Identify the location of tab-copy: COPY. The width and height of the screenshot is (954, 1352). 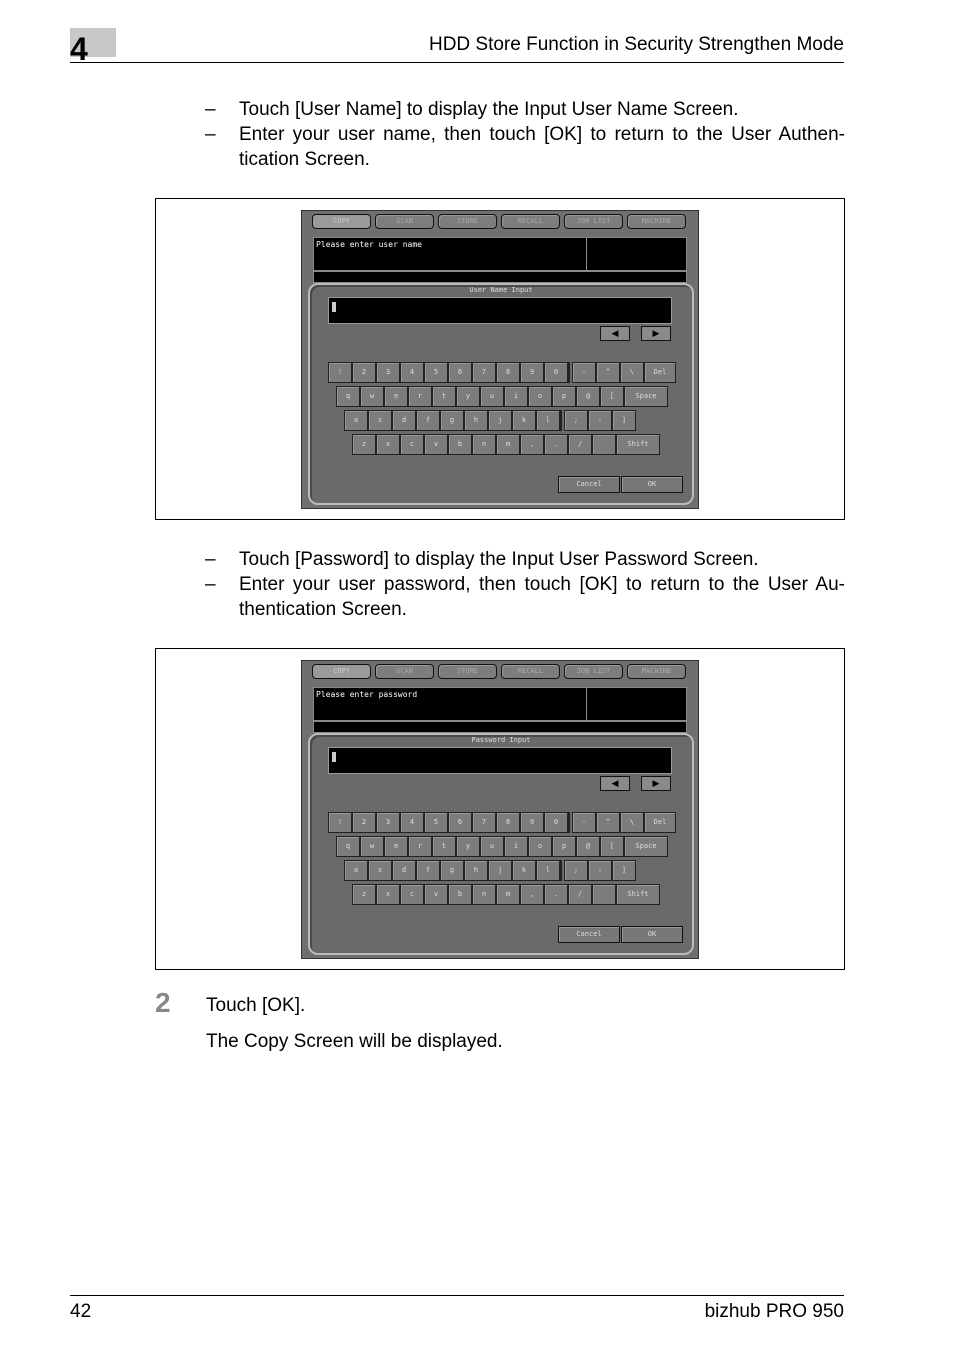
(341, 221).